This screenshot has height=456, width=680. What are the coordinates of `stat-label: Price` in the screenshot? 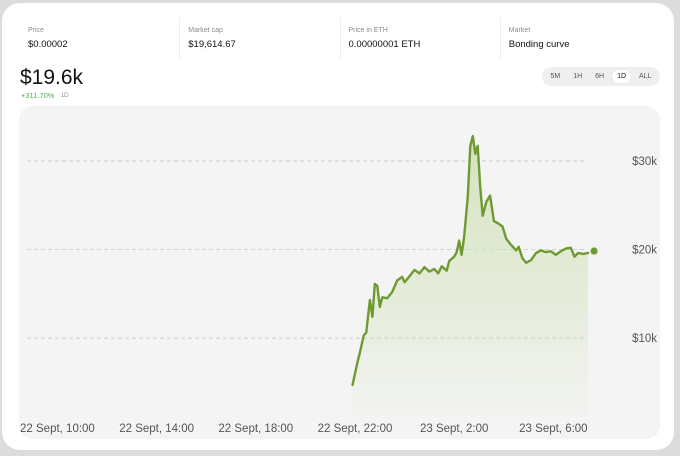 It's located at (36, 30).